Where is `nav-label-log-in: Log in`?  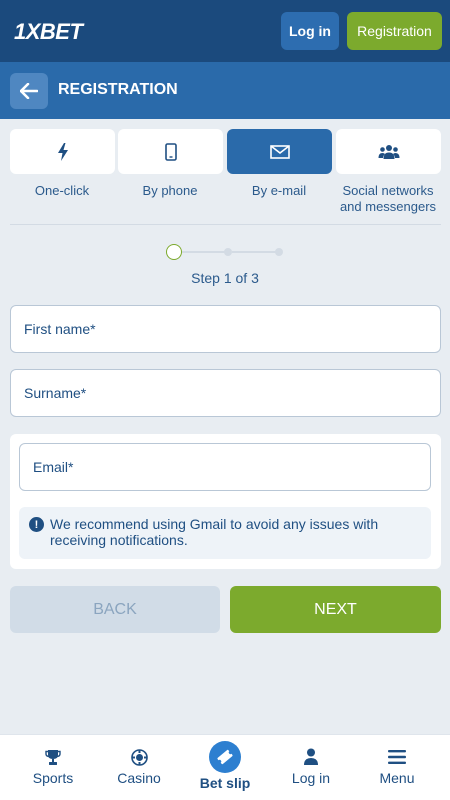 nav-label-log-in: Log in is located at coordinates (311, 778).